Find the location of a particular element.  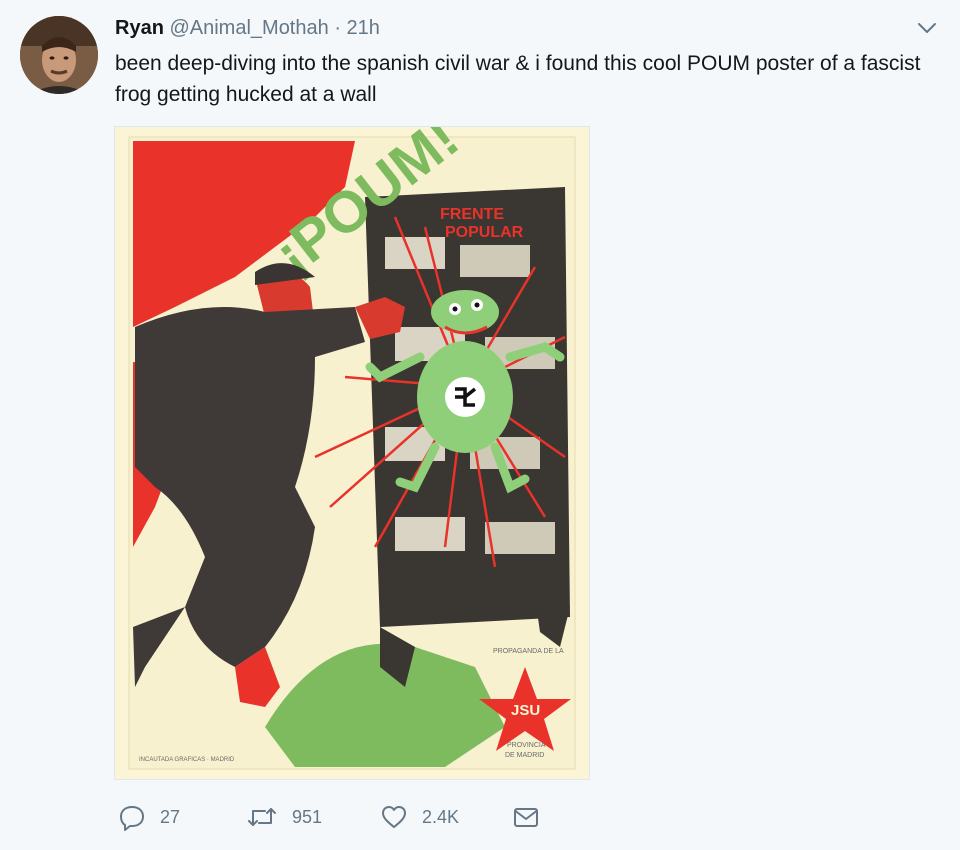

tweet-actions: 27 951 2.4K is located at coordinates (338, 817).